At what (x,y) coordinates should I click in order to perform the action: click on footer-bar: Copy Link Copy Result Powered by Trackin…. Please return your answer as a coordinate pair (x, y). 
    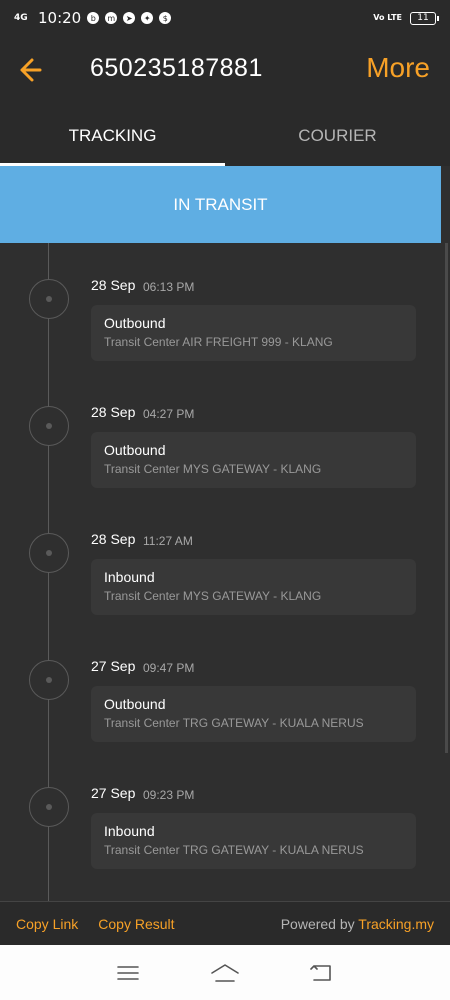
    Looking at the image, I should click on (225, 923).